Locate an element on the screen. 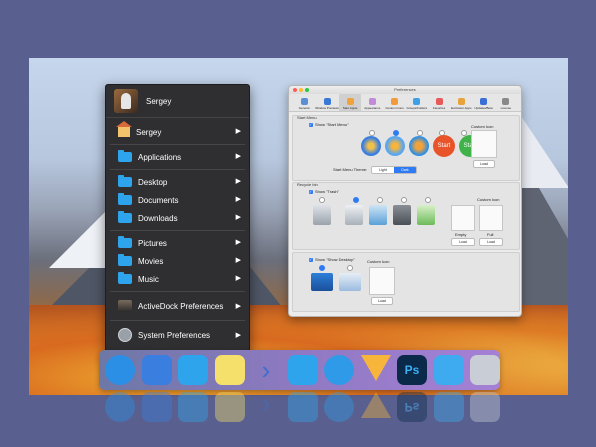  toolbar-label: Exclusion Apps is located at coordinates (461, 108).